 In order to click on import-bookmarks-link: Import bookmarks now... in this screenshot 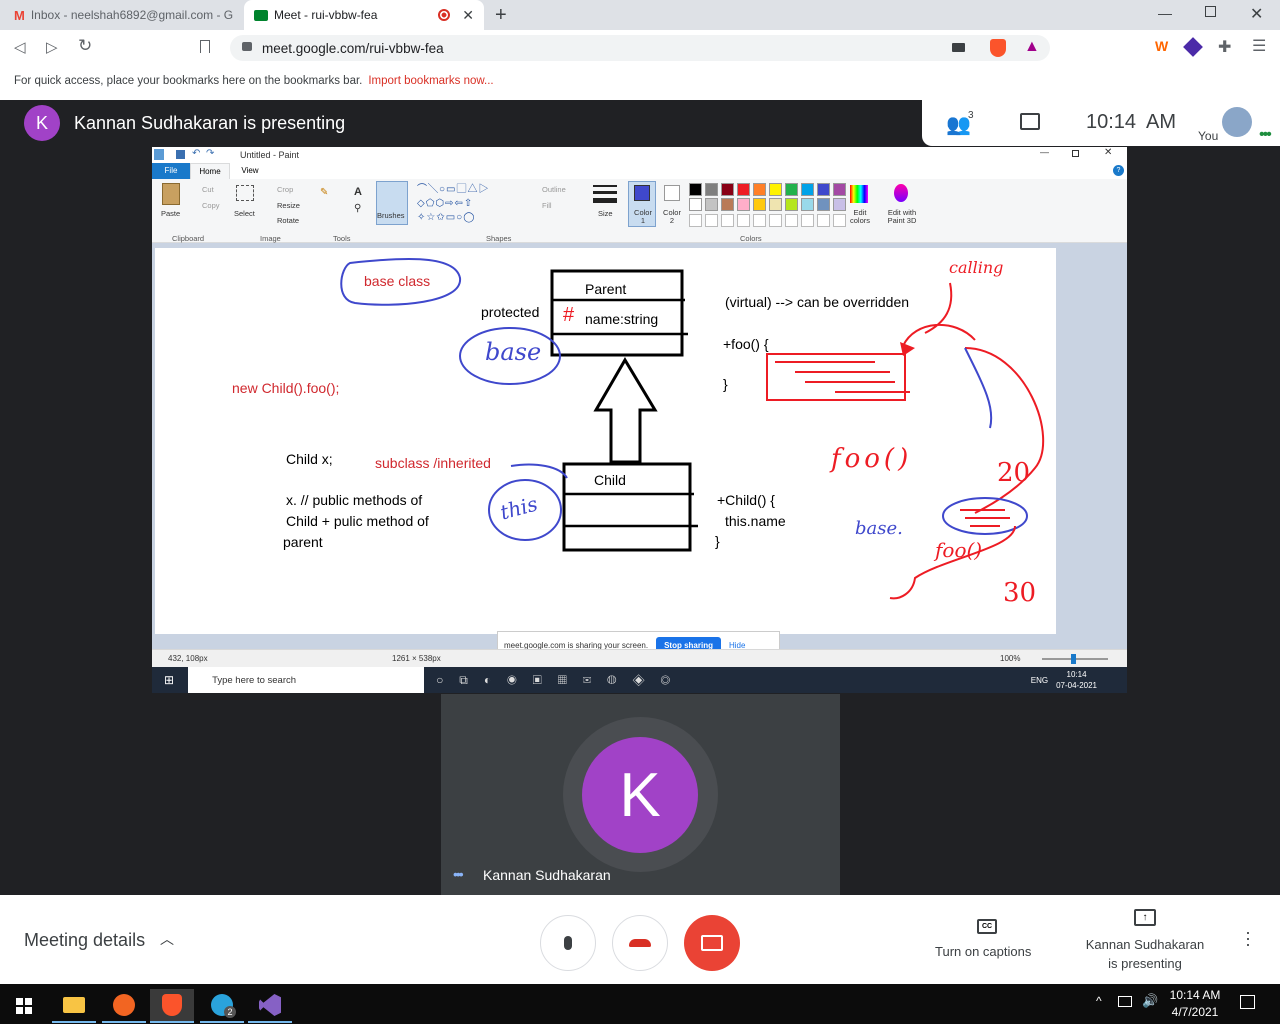, I will do `click(430, 81)`.